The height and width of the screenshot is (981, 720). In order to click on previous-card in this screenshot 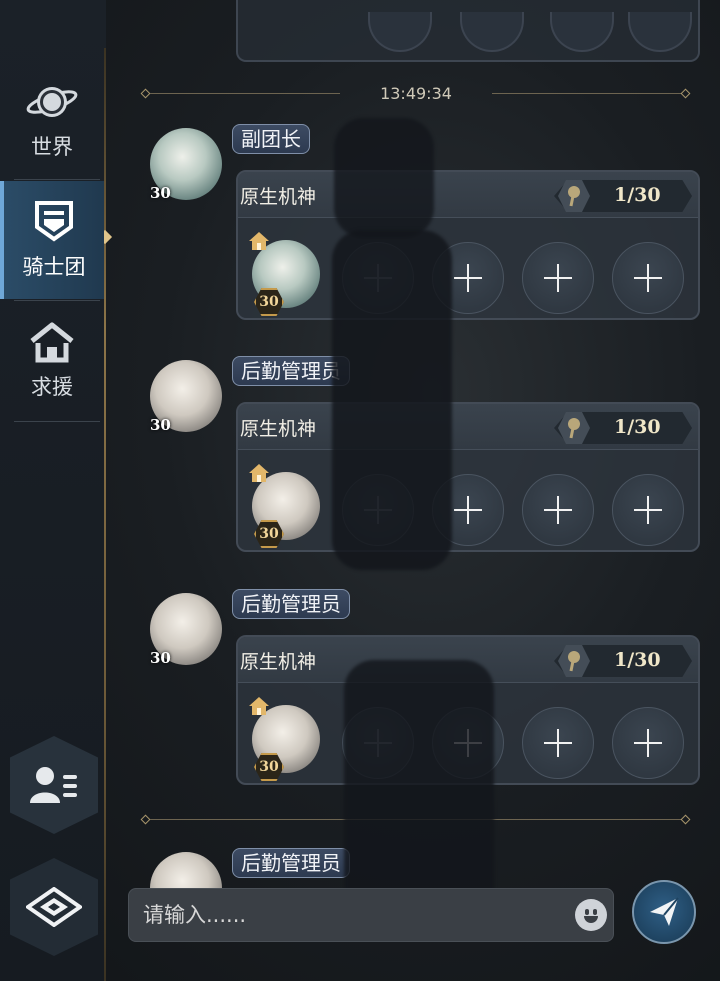, I will do `click(468, 31)`.